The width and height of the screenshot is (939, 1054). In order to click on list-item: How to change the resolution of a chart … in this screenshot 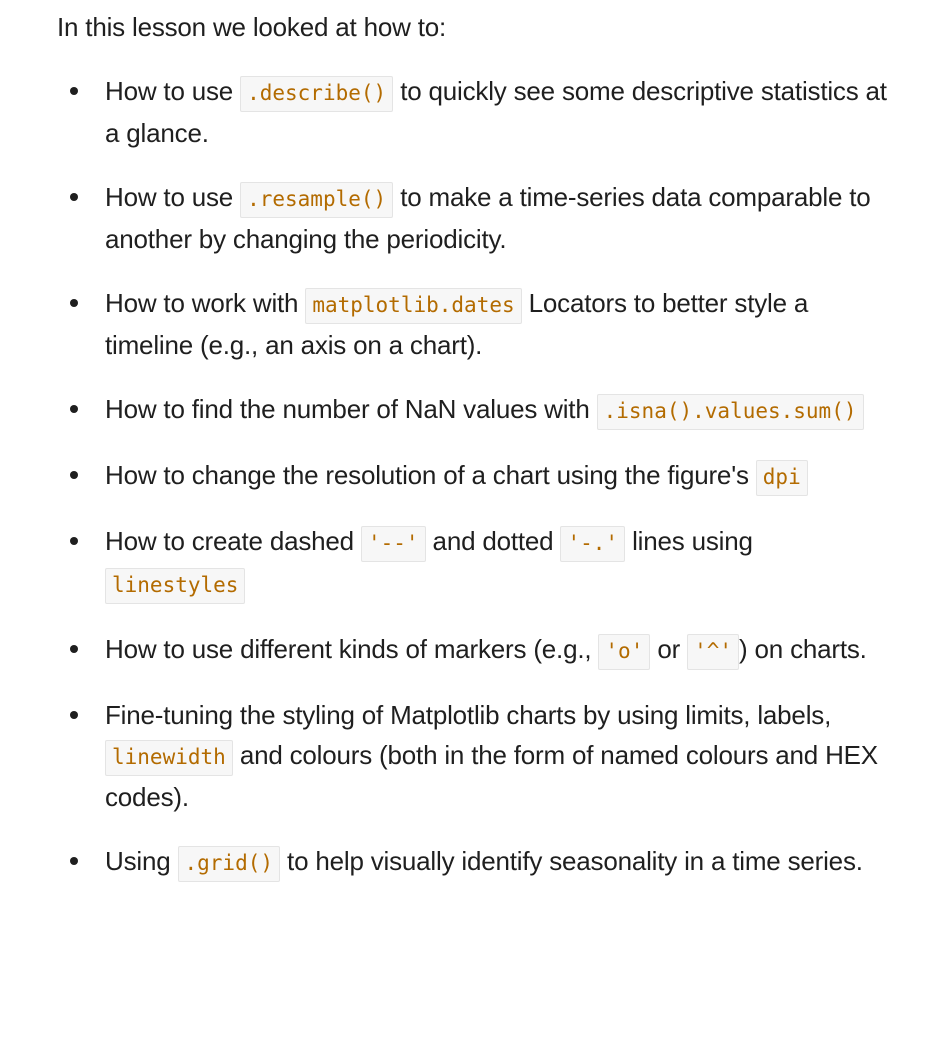, I will do `click(477, 476)`.